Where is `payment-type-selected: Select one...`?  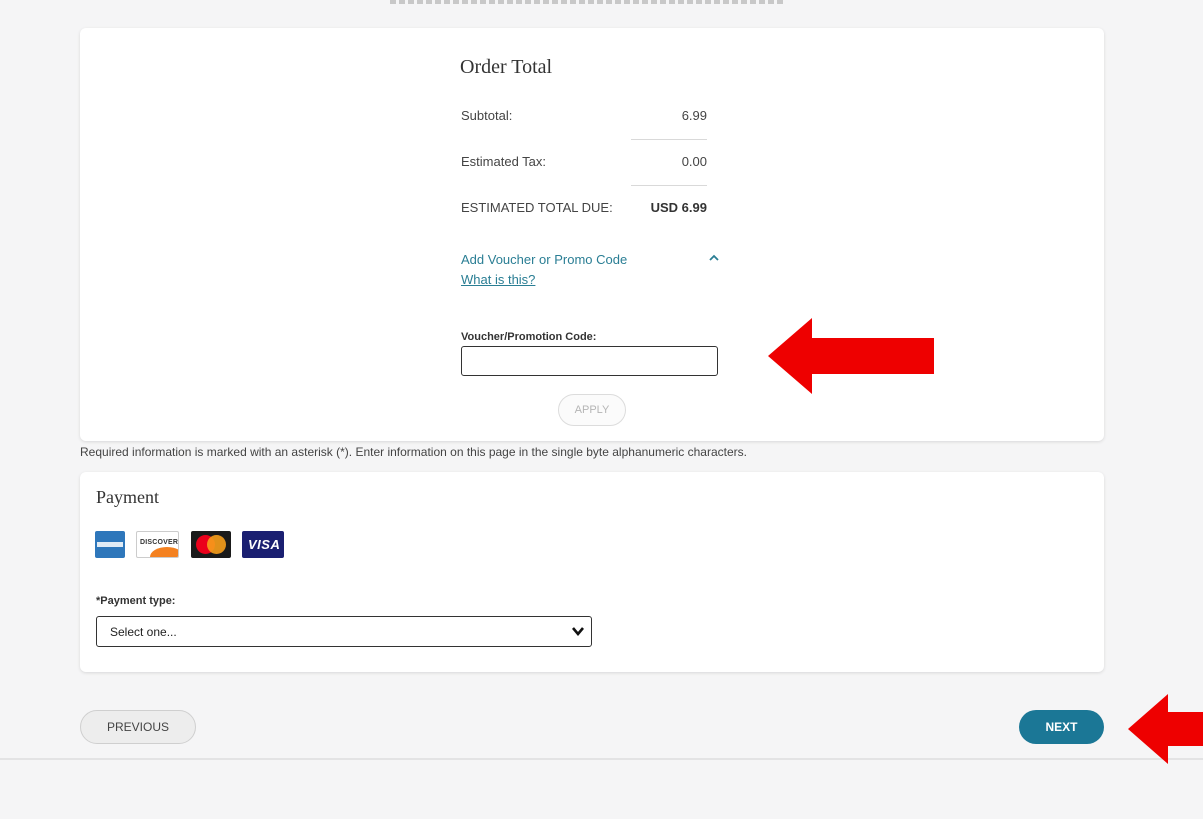
payment-type-selected: Select one... is located at coordinates (143, 632).